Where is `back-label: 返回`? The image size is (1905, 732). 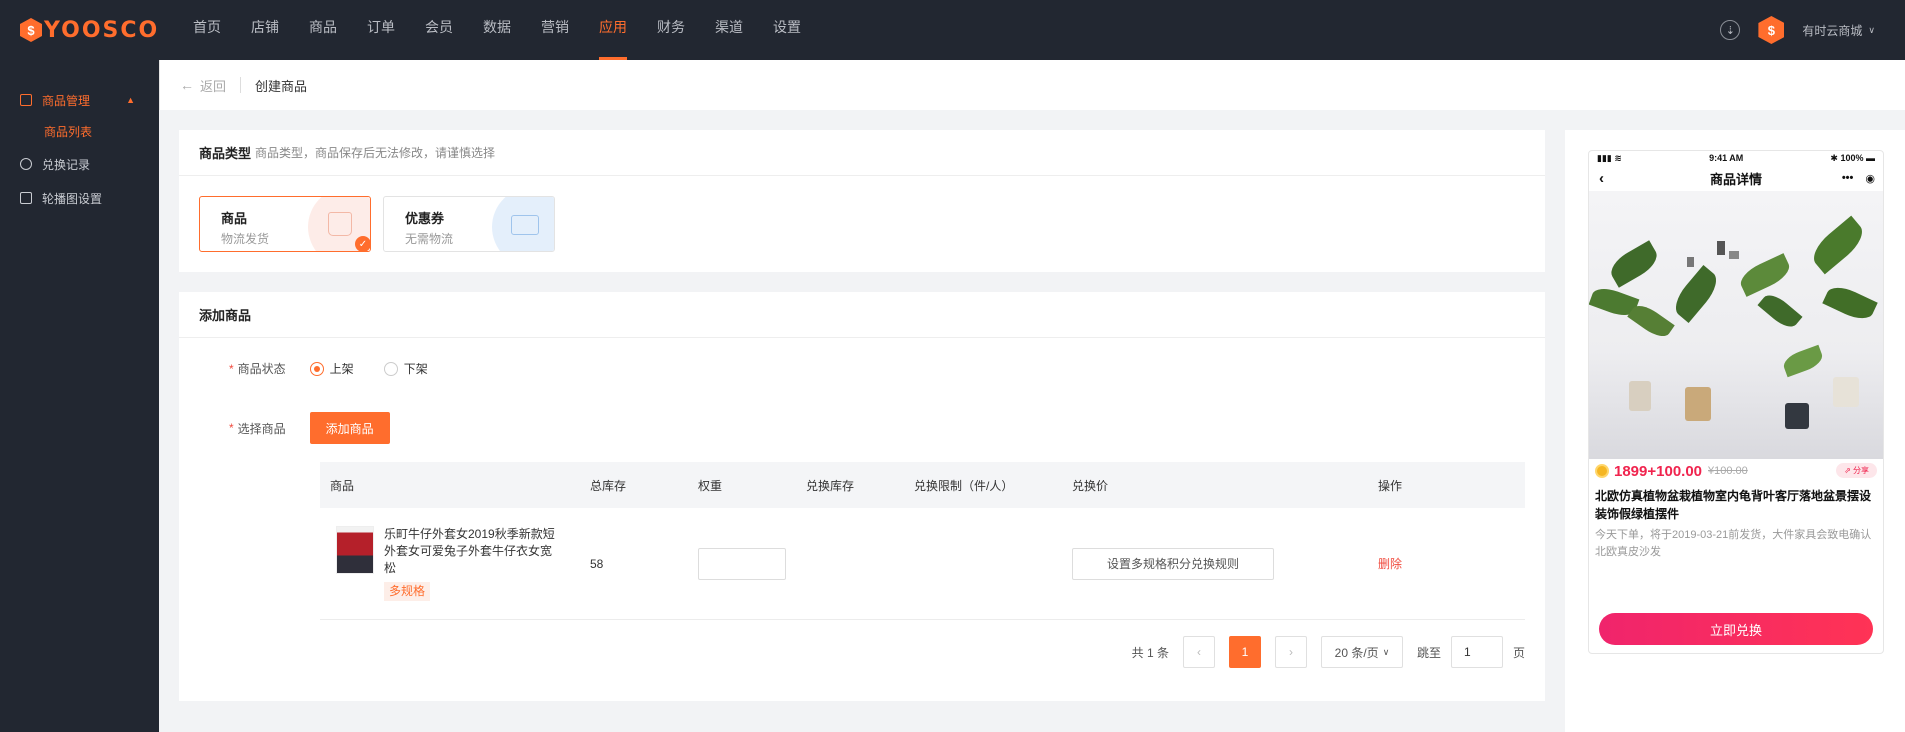
back-label: 返回 is located at coordinates (213, 86).